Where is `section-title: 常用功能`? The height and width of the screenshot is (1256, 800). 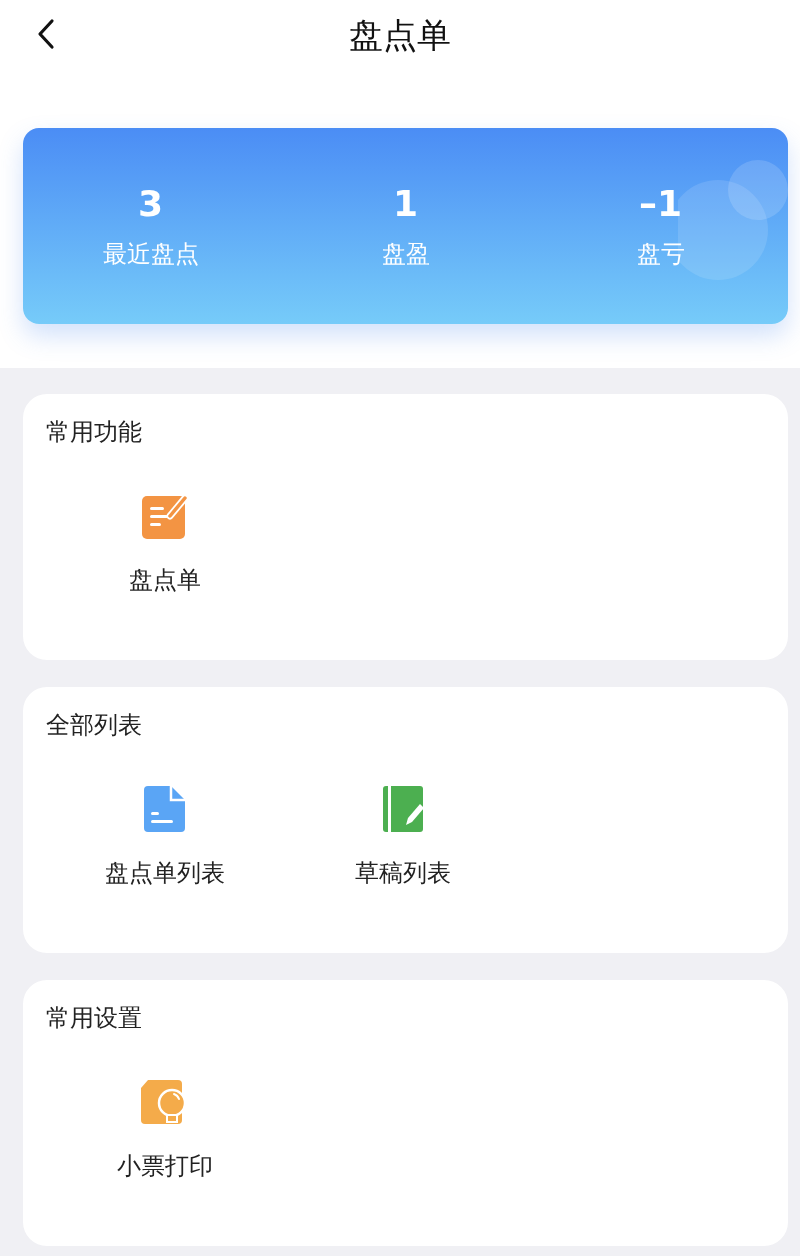 section-title: 常用功能 is located at coordinates (94, 432).